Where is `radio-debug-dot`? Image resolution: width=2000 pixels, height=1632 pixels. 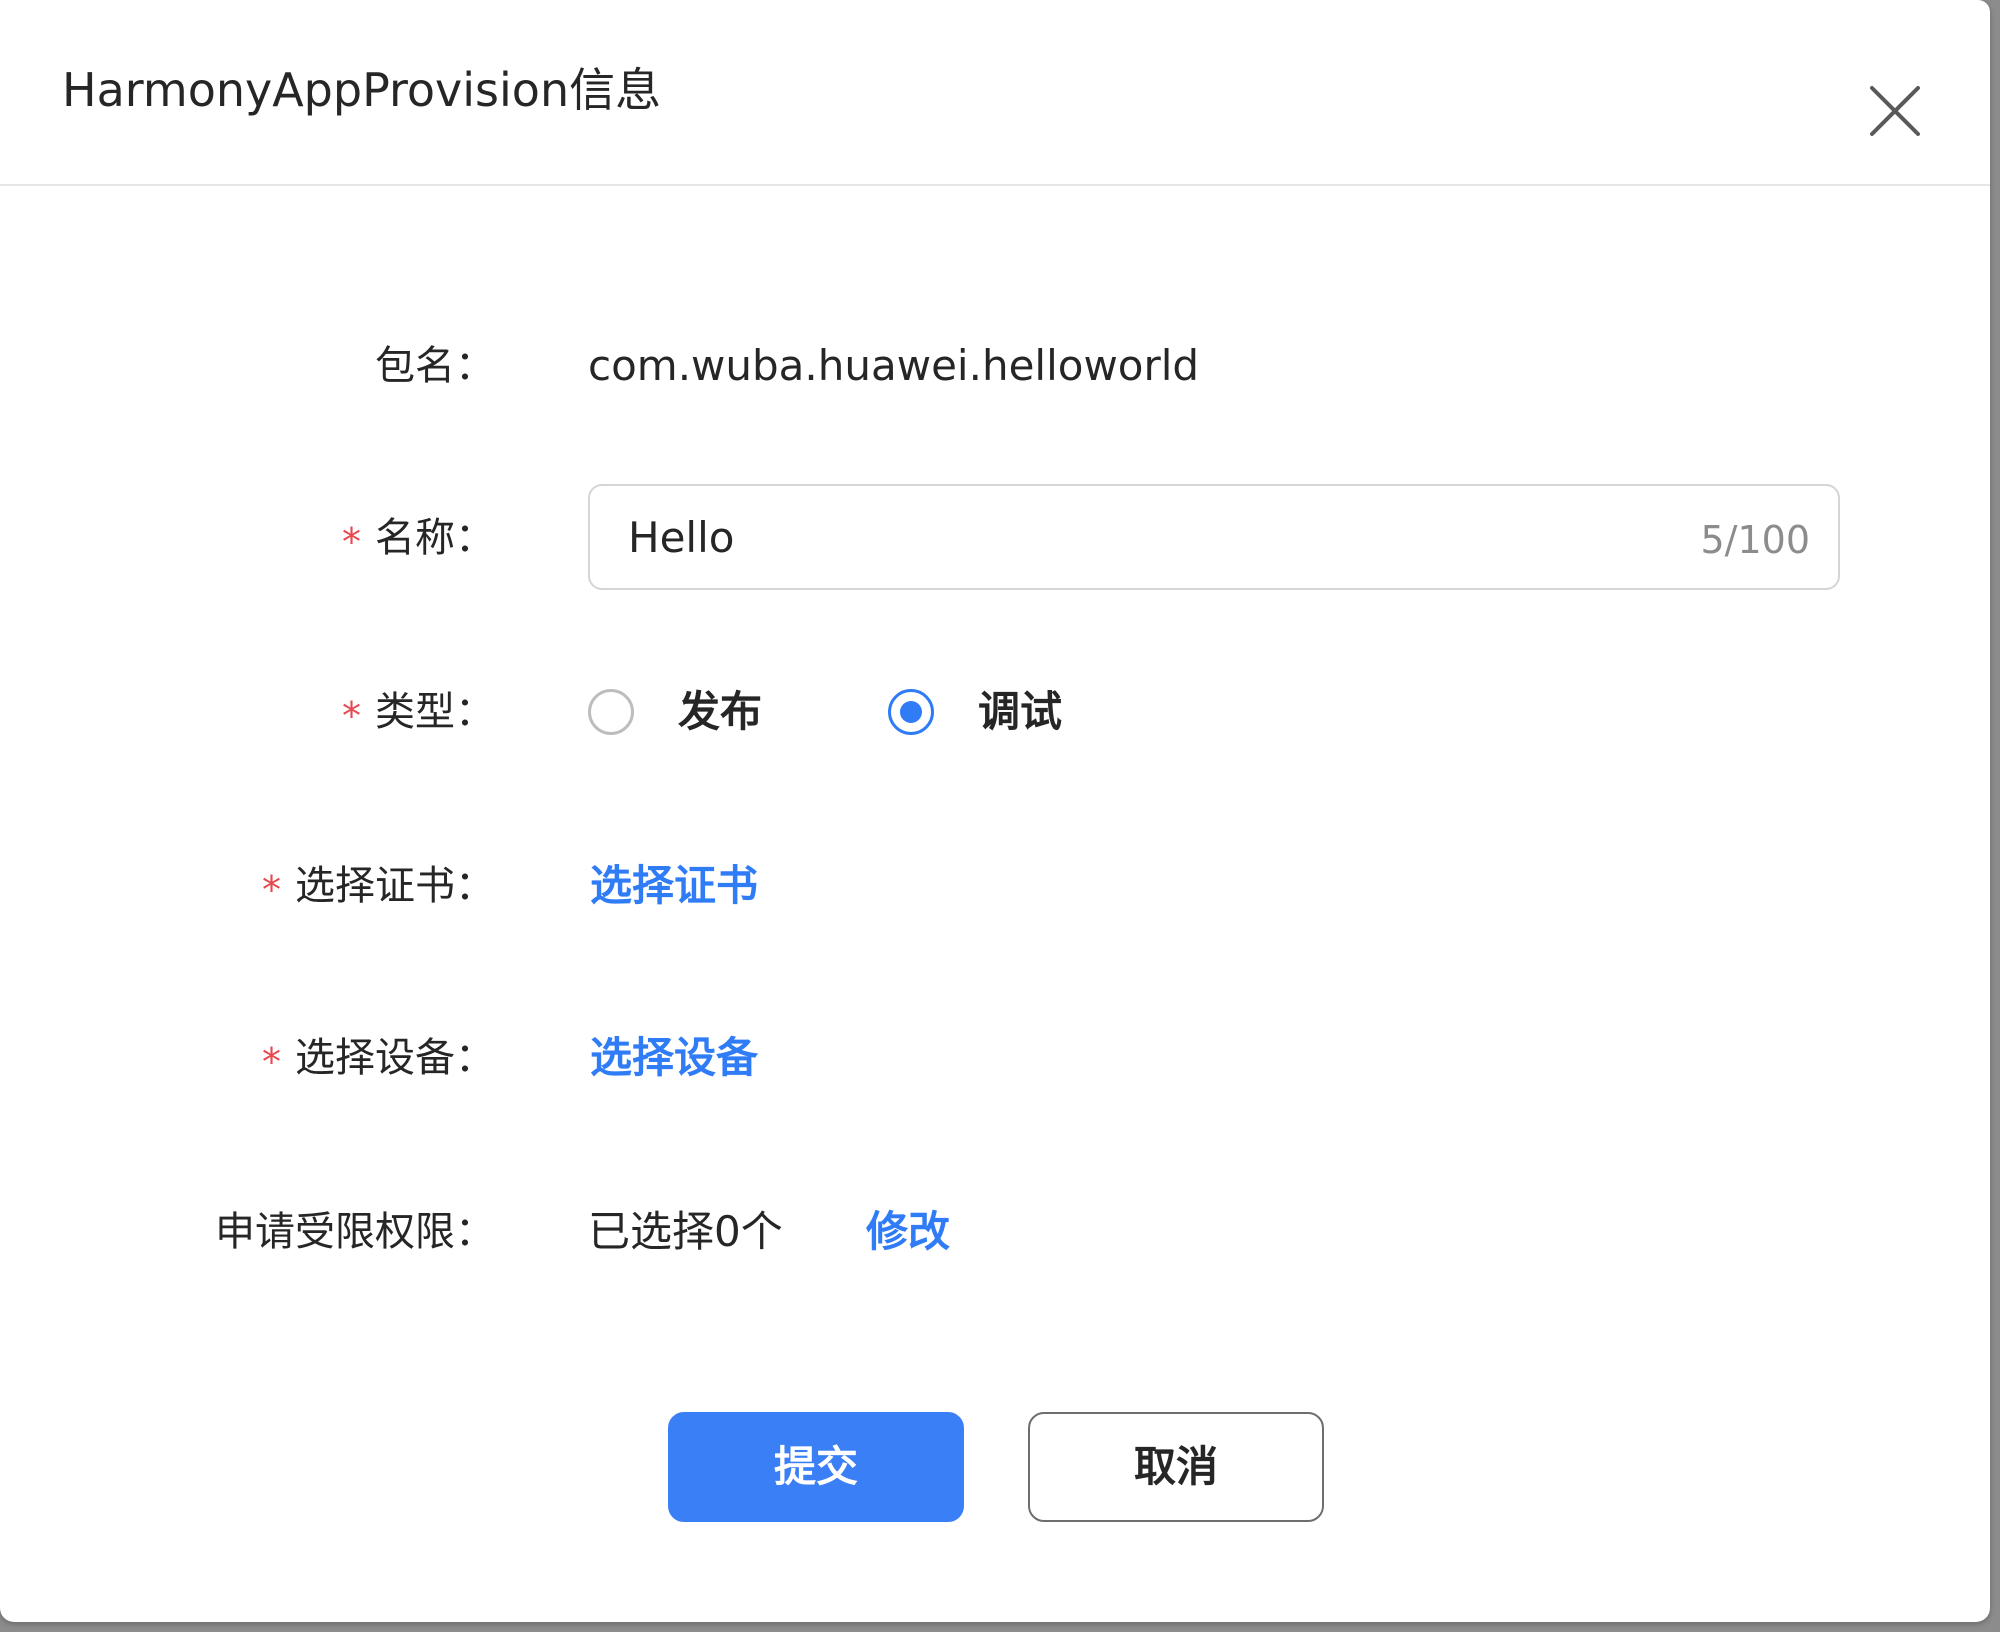
radio-debug-dot is located at coordinates (911, 712).